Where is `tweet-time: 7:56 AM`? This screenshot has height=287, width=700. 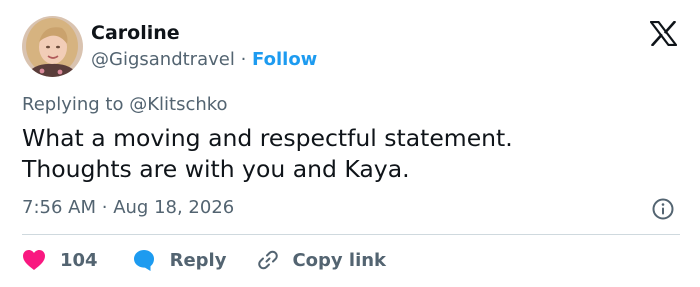 tweet-time: 7:56 AM is located at coordinates (59, 207).